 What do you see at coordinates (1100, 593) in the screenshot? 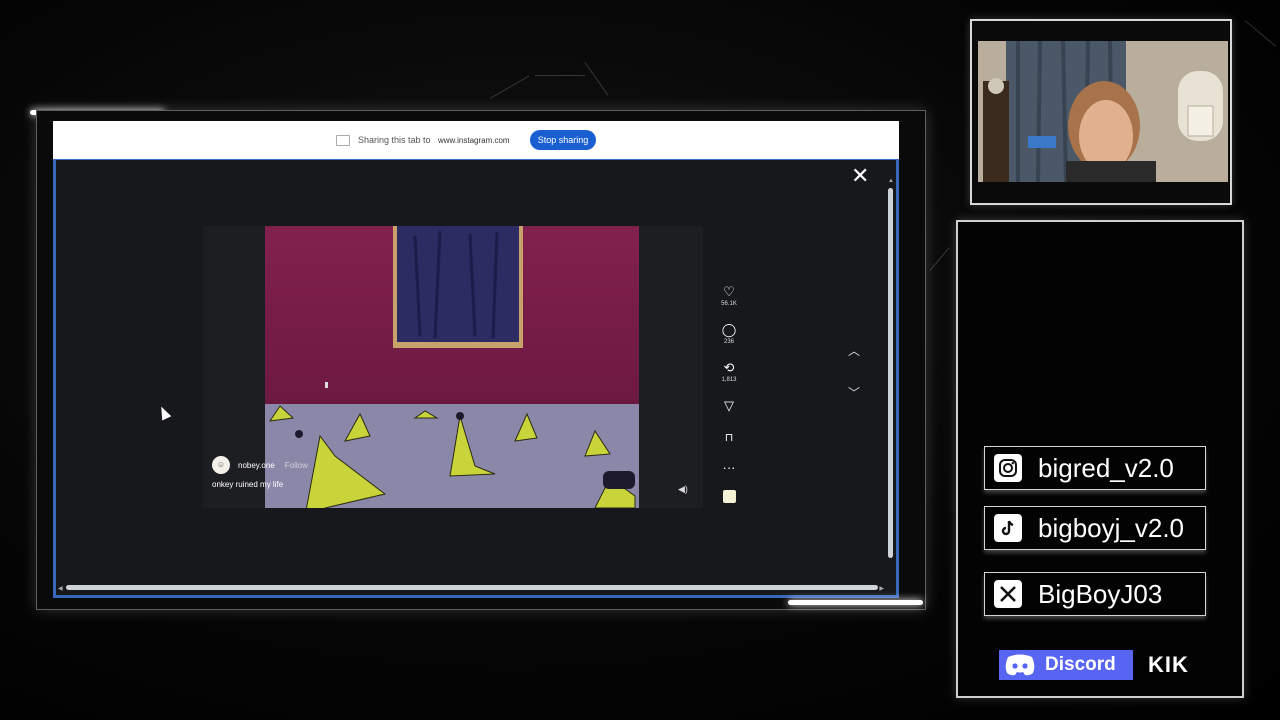
I see `x-username: BigBoyJ03` at bounding box center [1100, 593].